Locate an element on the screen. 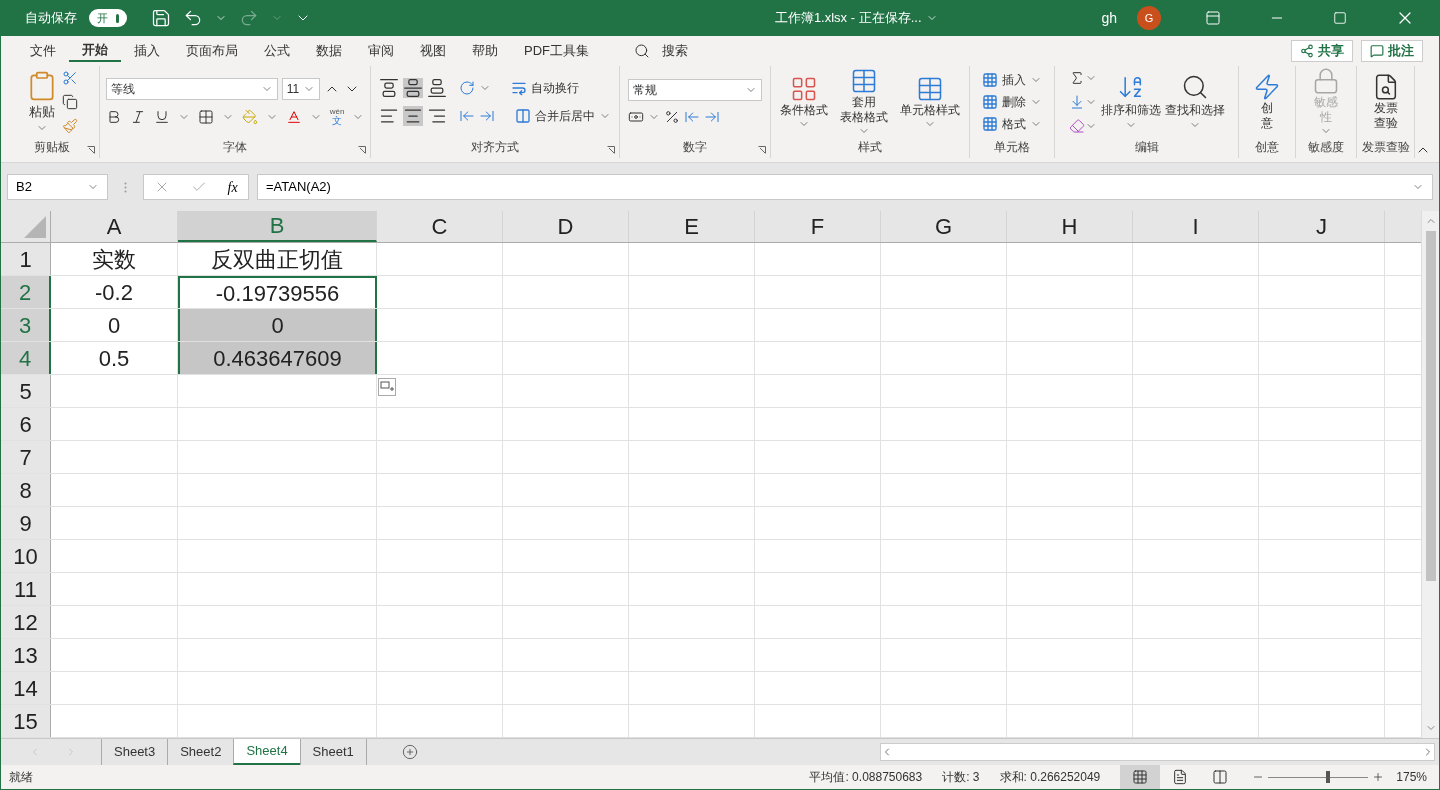  row-header: 14 is located at coordinates (26, 688).